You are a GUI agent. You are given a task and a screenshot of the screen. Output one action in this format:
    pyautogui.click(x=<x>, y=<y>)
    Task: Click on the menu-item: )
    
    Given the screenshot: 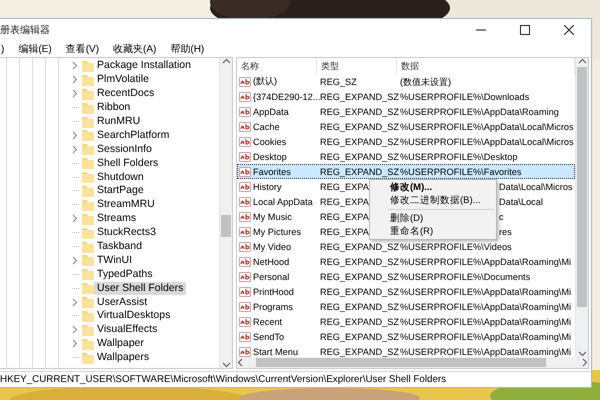 What is the action you would take?
    pyautogui.click(x=3, y=49)
    